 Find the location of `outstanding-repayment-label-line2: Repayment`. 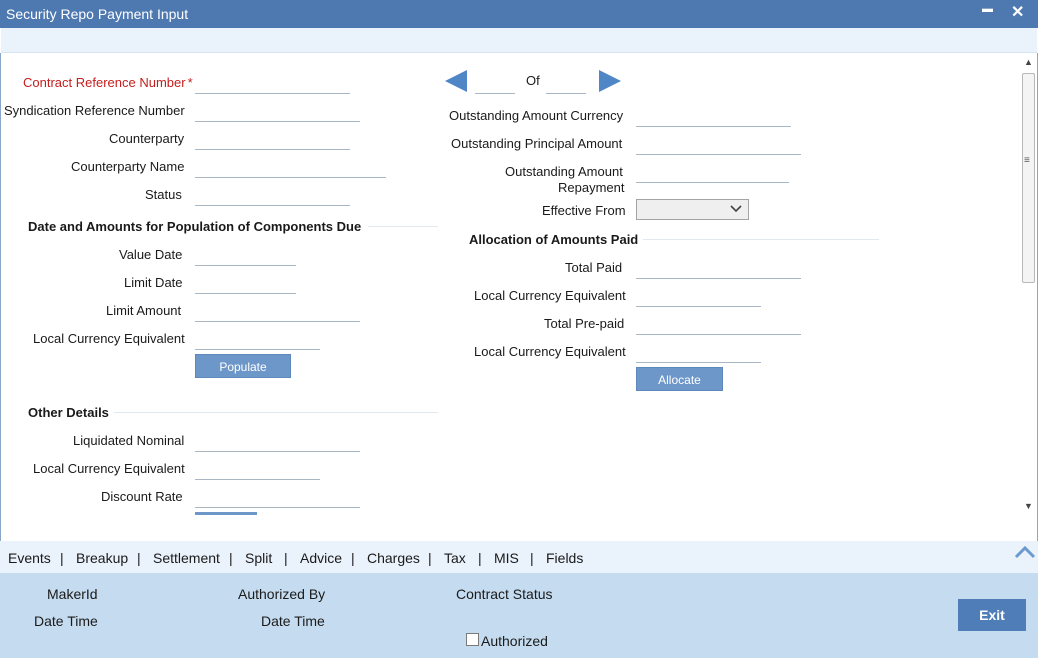

outstanding-repayment-label-line2: Repayment is located at coordinates (591, 187).